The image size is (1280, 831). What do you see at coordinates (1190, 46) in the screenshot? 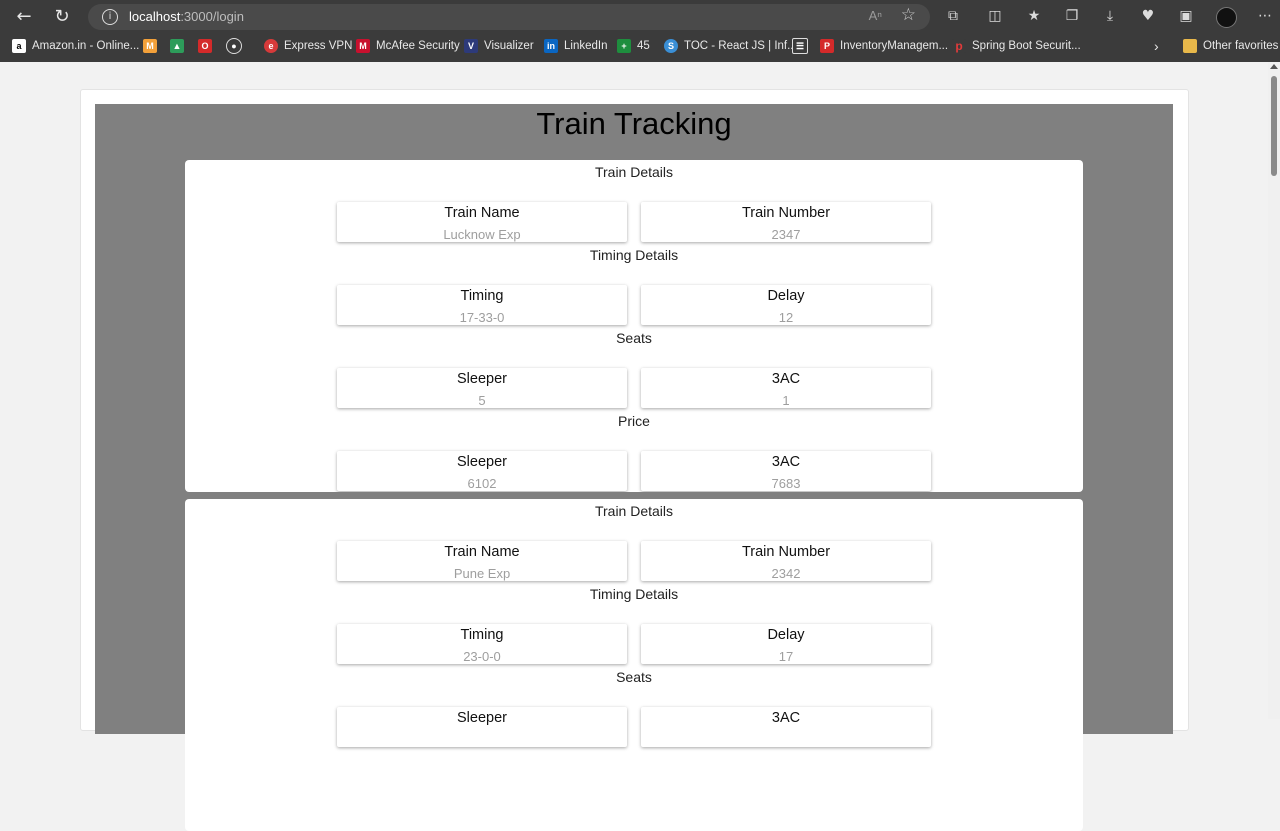
I see `folder-icon` at bounding box center [1190, 46].